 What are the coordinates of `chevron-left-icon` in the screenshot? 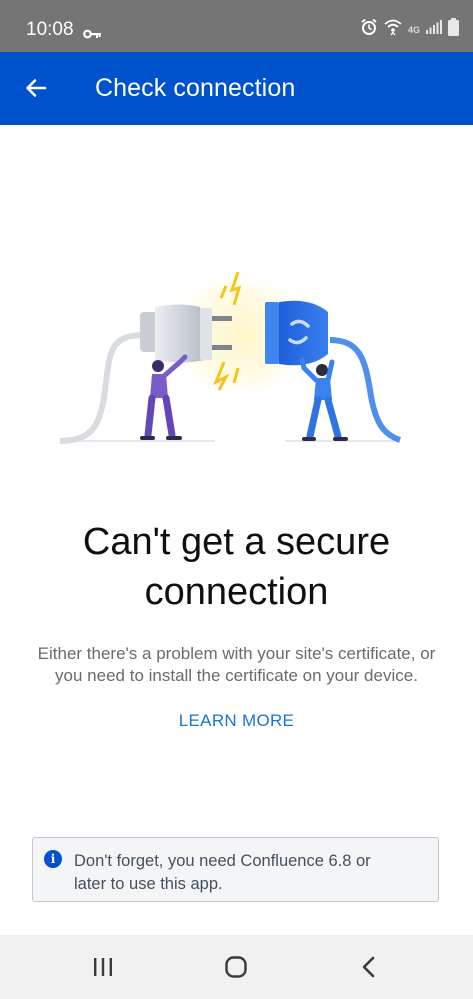 It's located at (368, 967).